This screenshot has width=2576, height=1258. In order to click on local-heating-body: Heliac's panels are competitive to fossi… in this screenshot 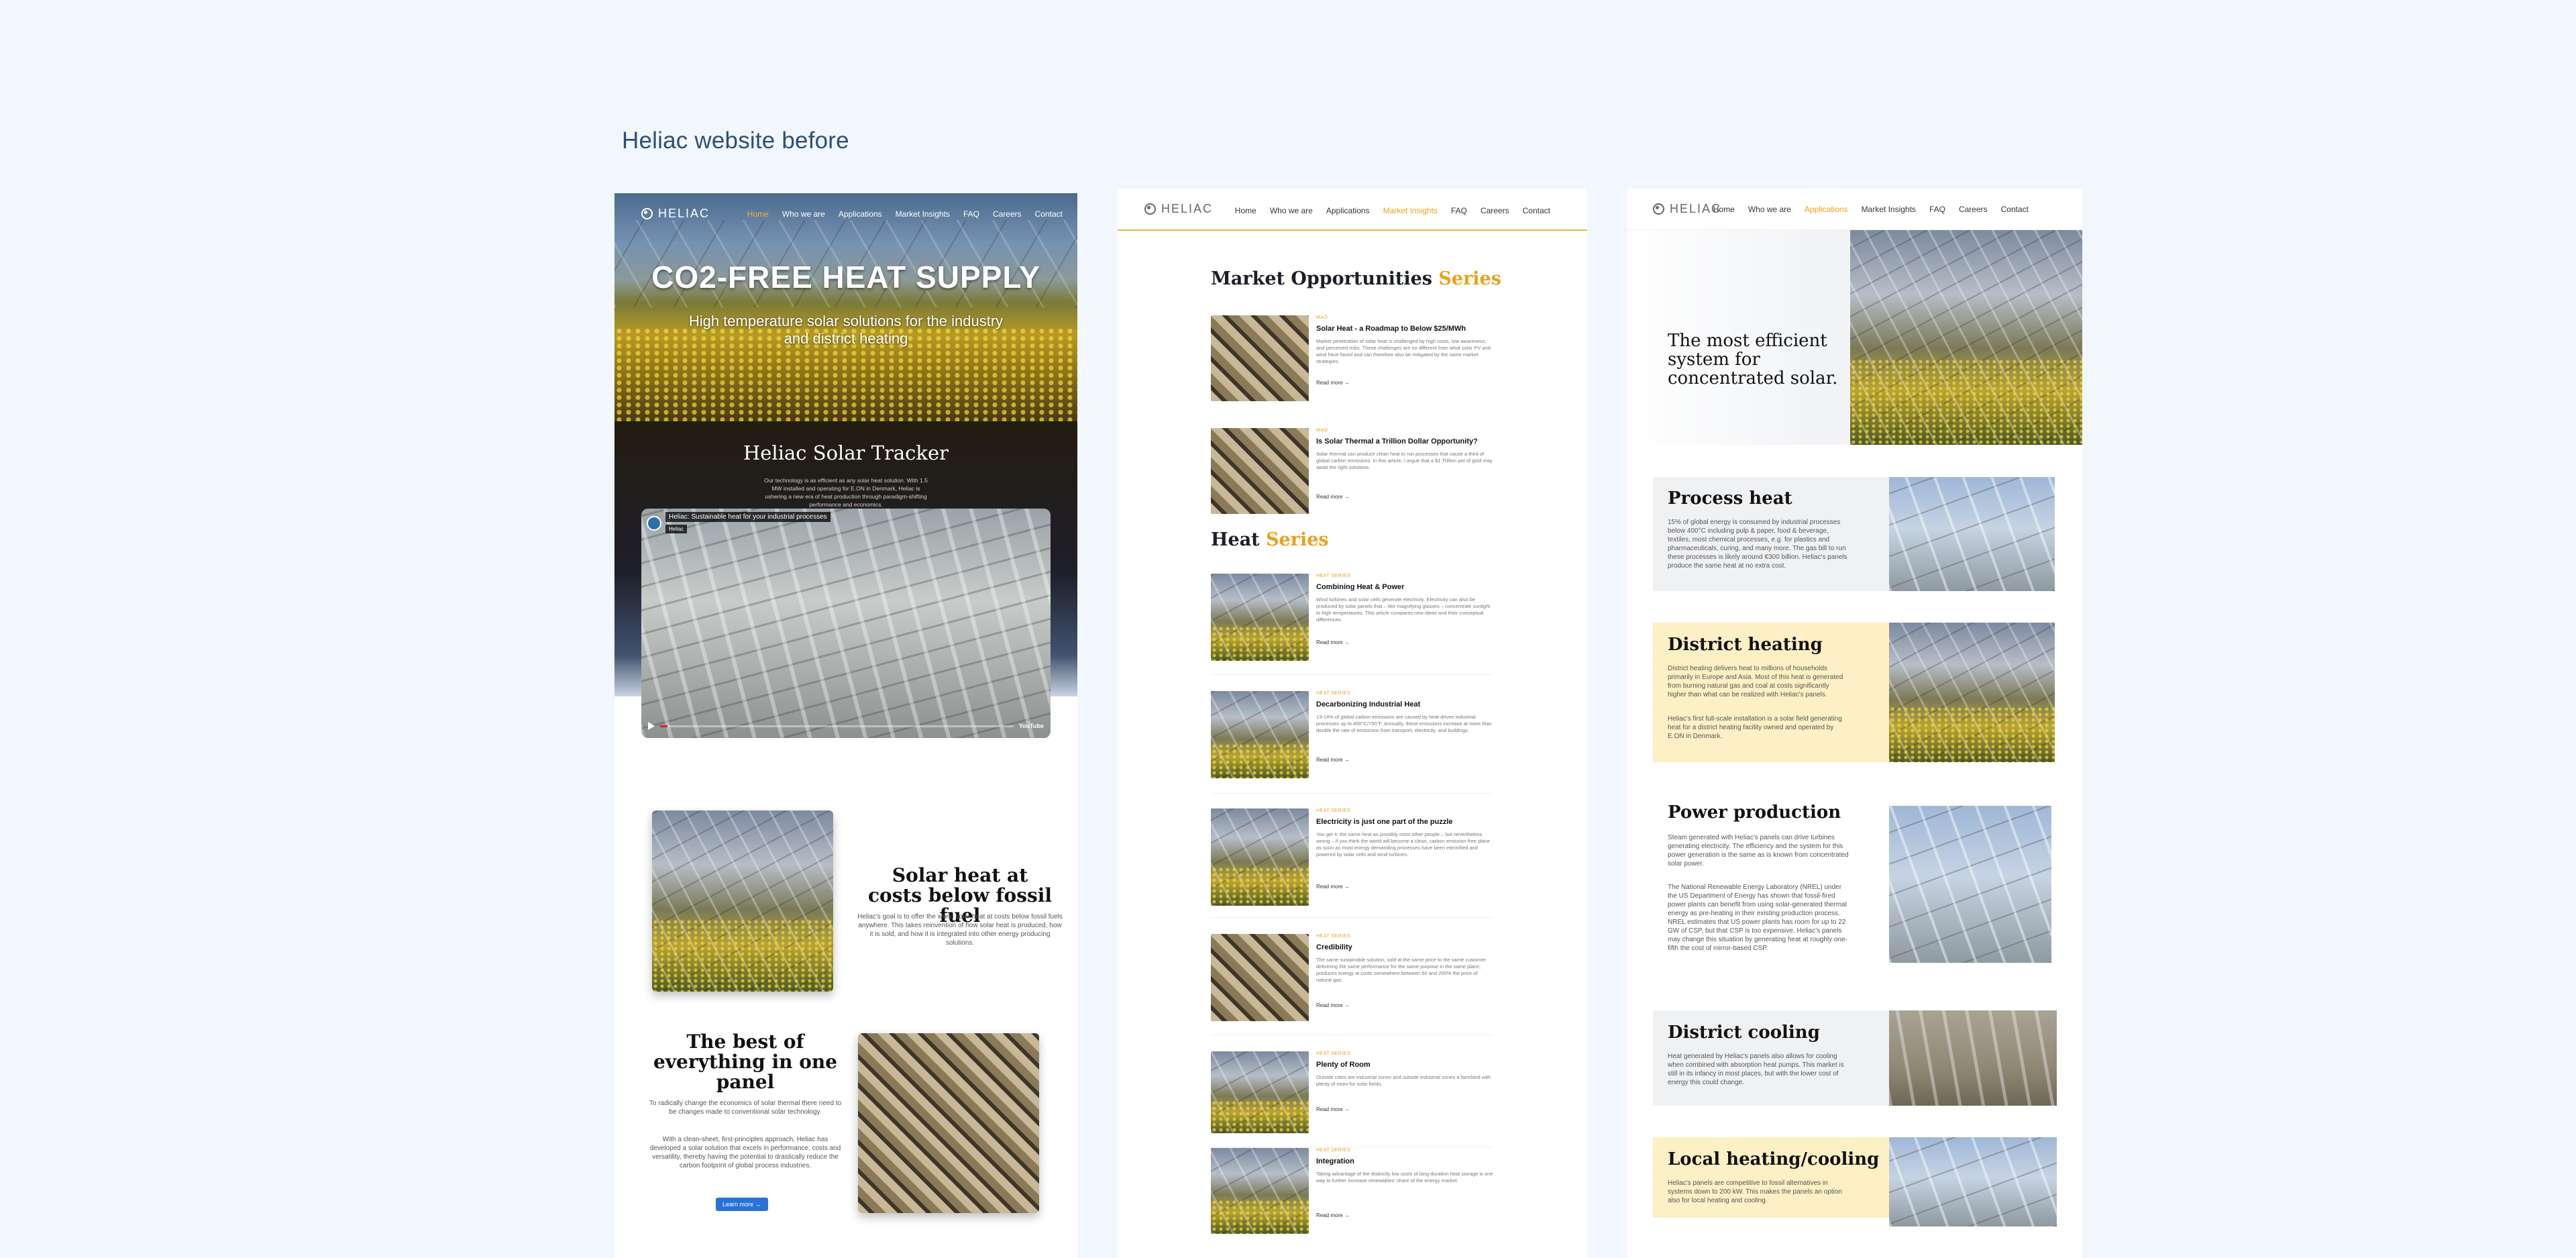, I will do `click(1755, 1192)`.